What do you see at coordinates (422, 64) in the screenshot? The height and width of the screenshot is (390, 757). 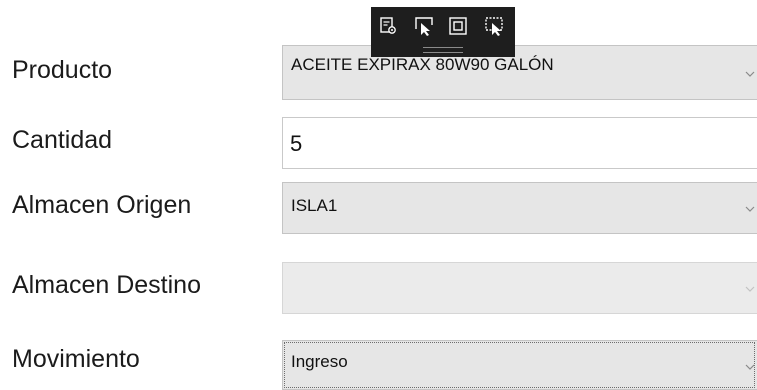 I see `producto-value: ACEITE EXPIRAX 80W90 GALÓN` at bounding box center [422, 64].